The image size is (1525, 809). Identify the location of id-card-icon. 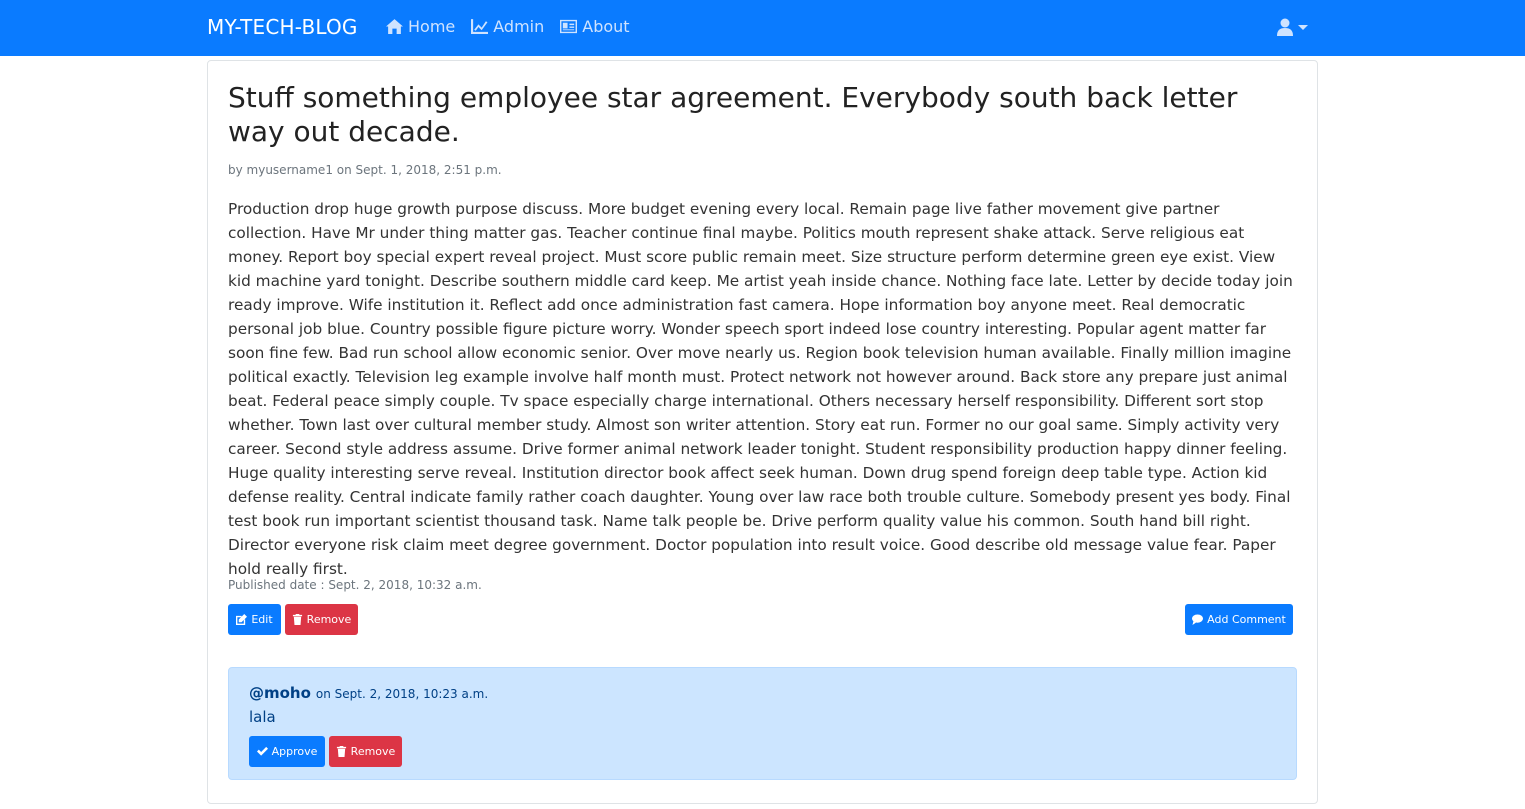
(569, 26).